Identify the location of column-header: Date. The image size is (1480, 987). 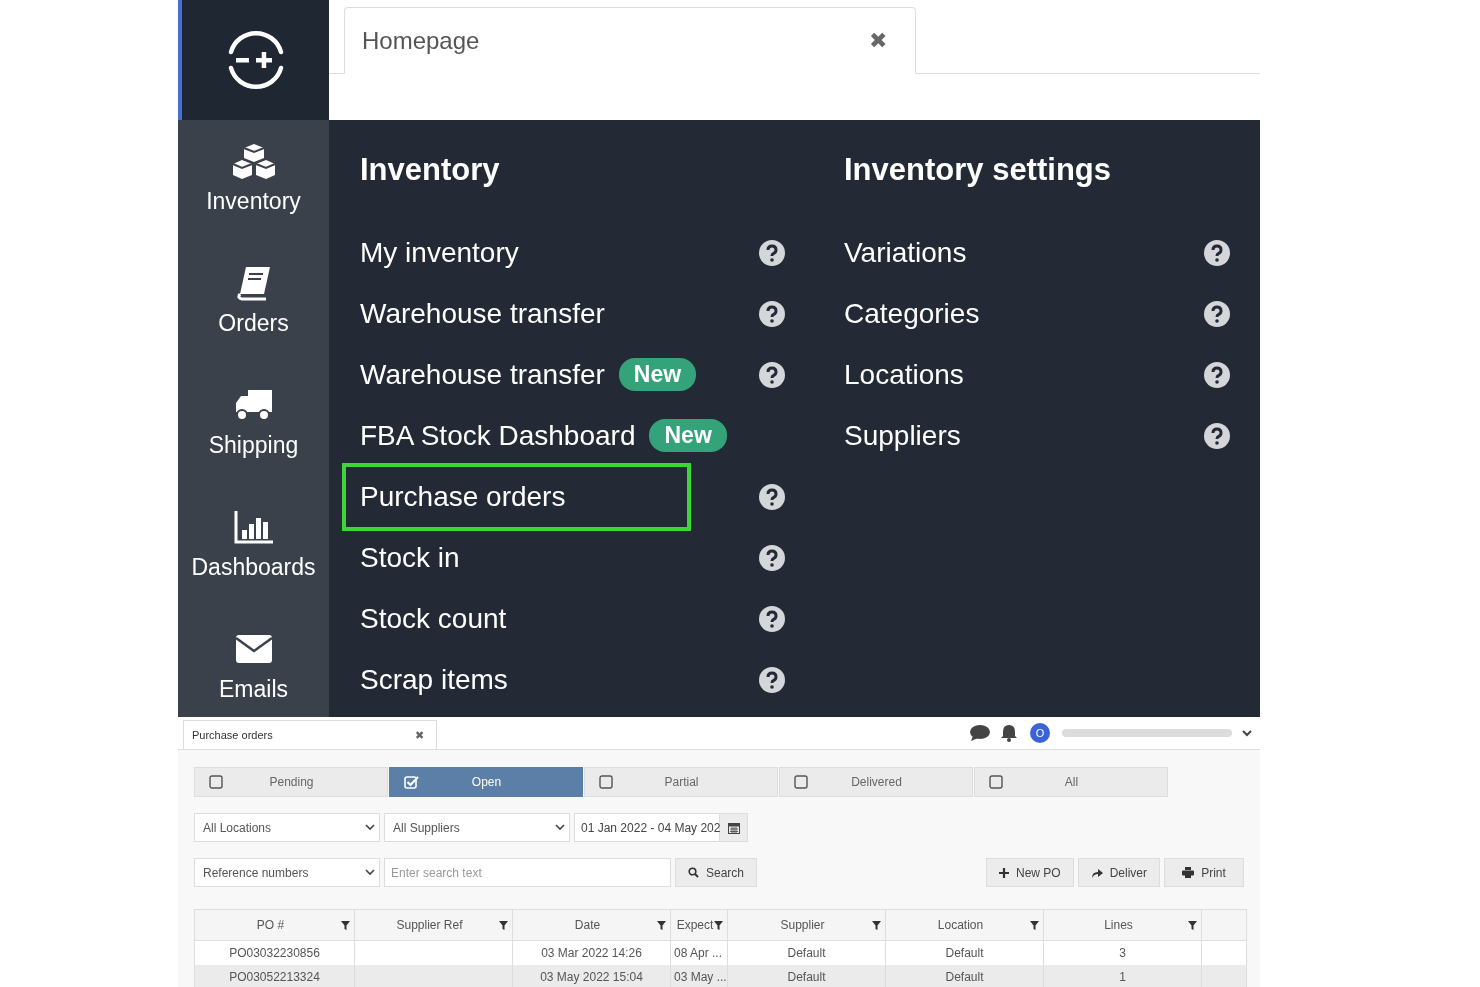
(592, 925).